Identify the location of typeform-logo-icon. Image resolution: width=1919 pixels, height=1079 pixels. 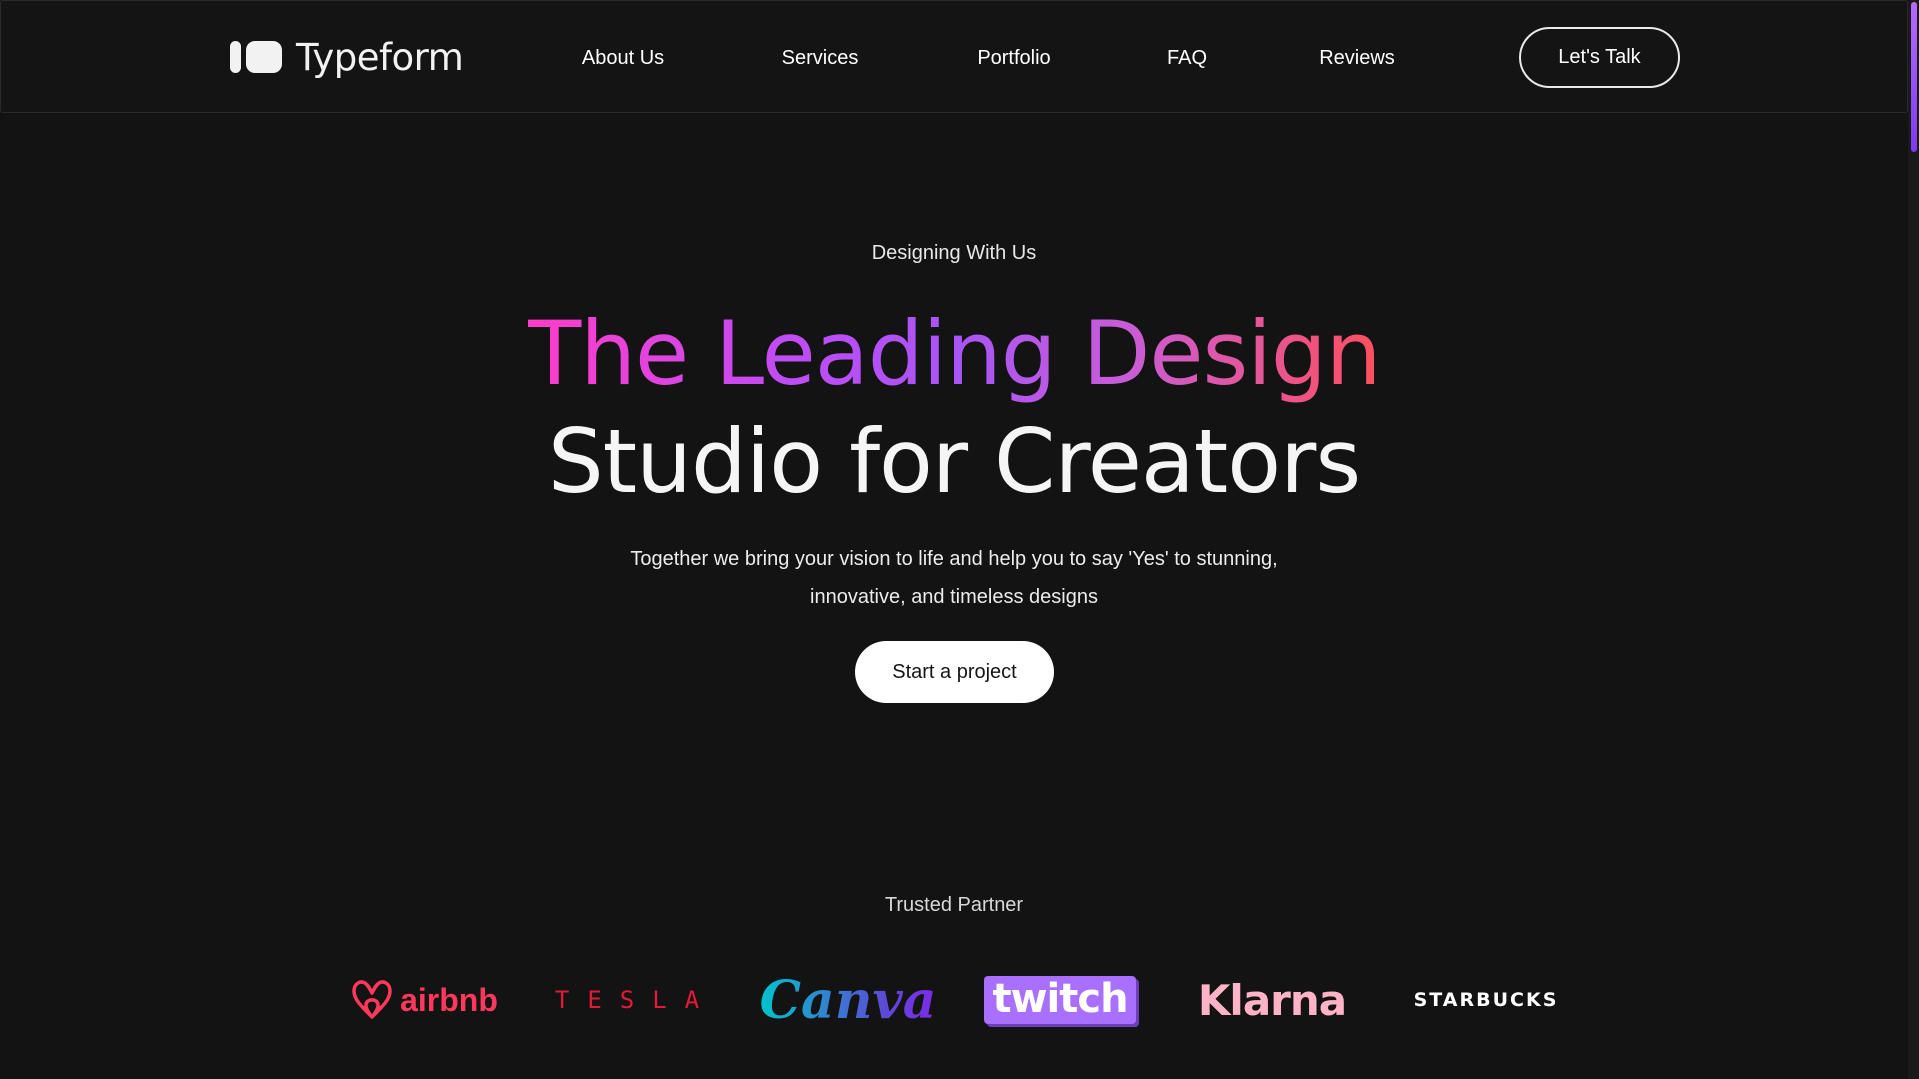
(256, 57).